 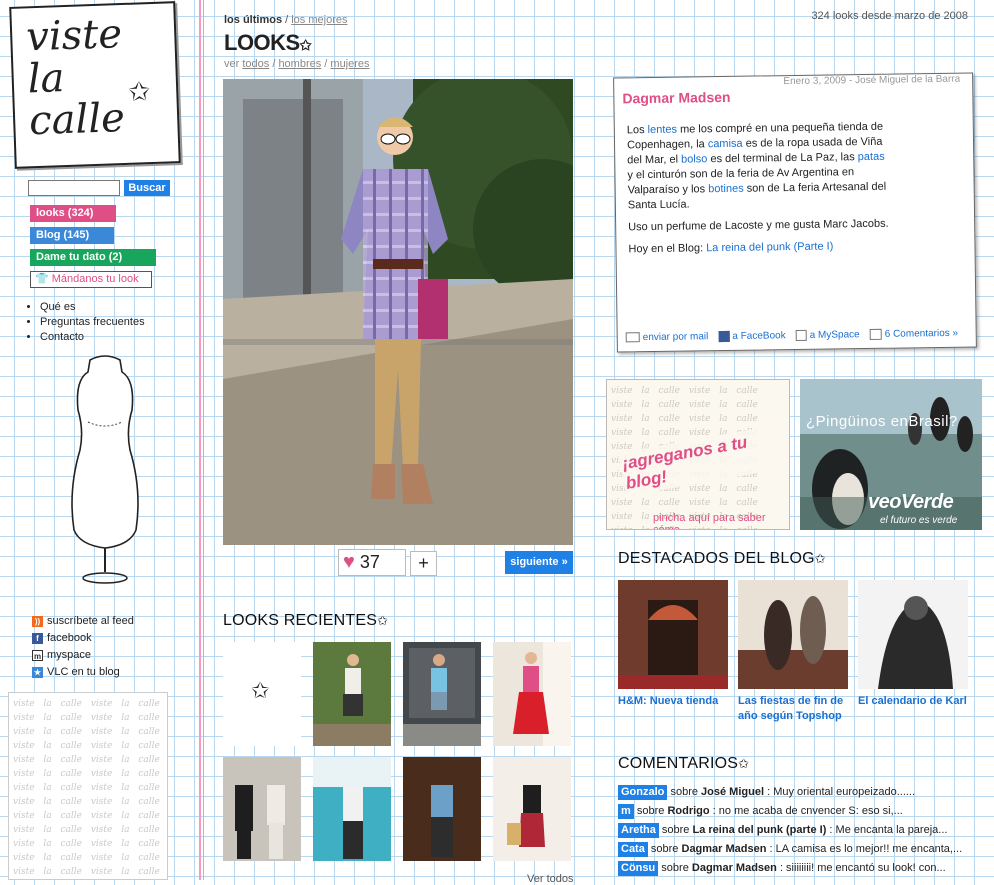 What do you see at coordinates (638, 830) in the screenshot?
I see `comment-author: Aretha` at bounding box center [638, 830].